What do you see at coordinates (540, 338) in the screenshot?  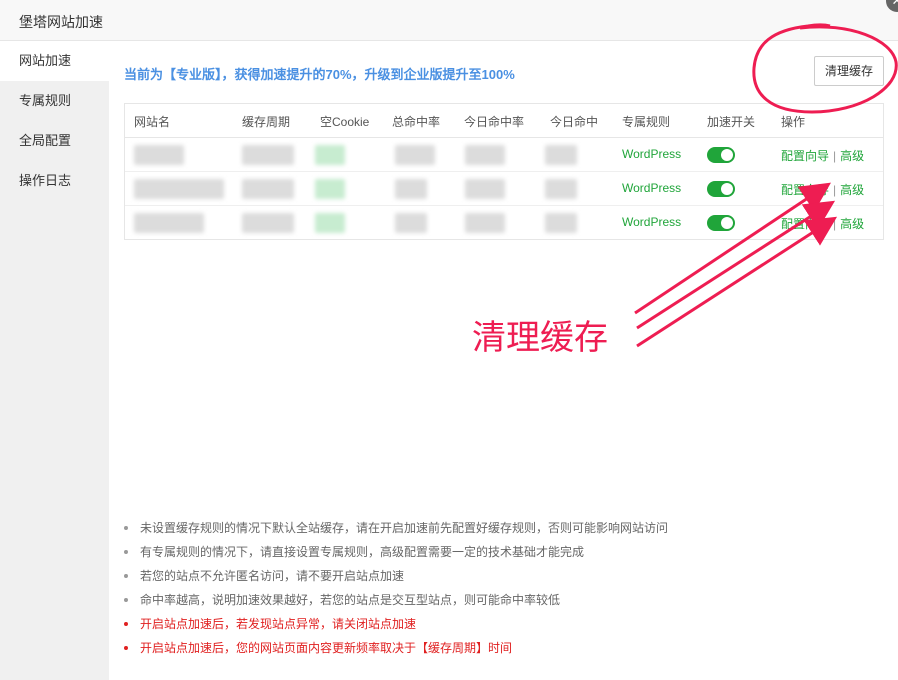 I see `annotation-label: 清理缓存` at bounding box center [540, 338].